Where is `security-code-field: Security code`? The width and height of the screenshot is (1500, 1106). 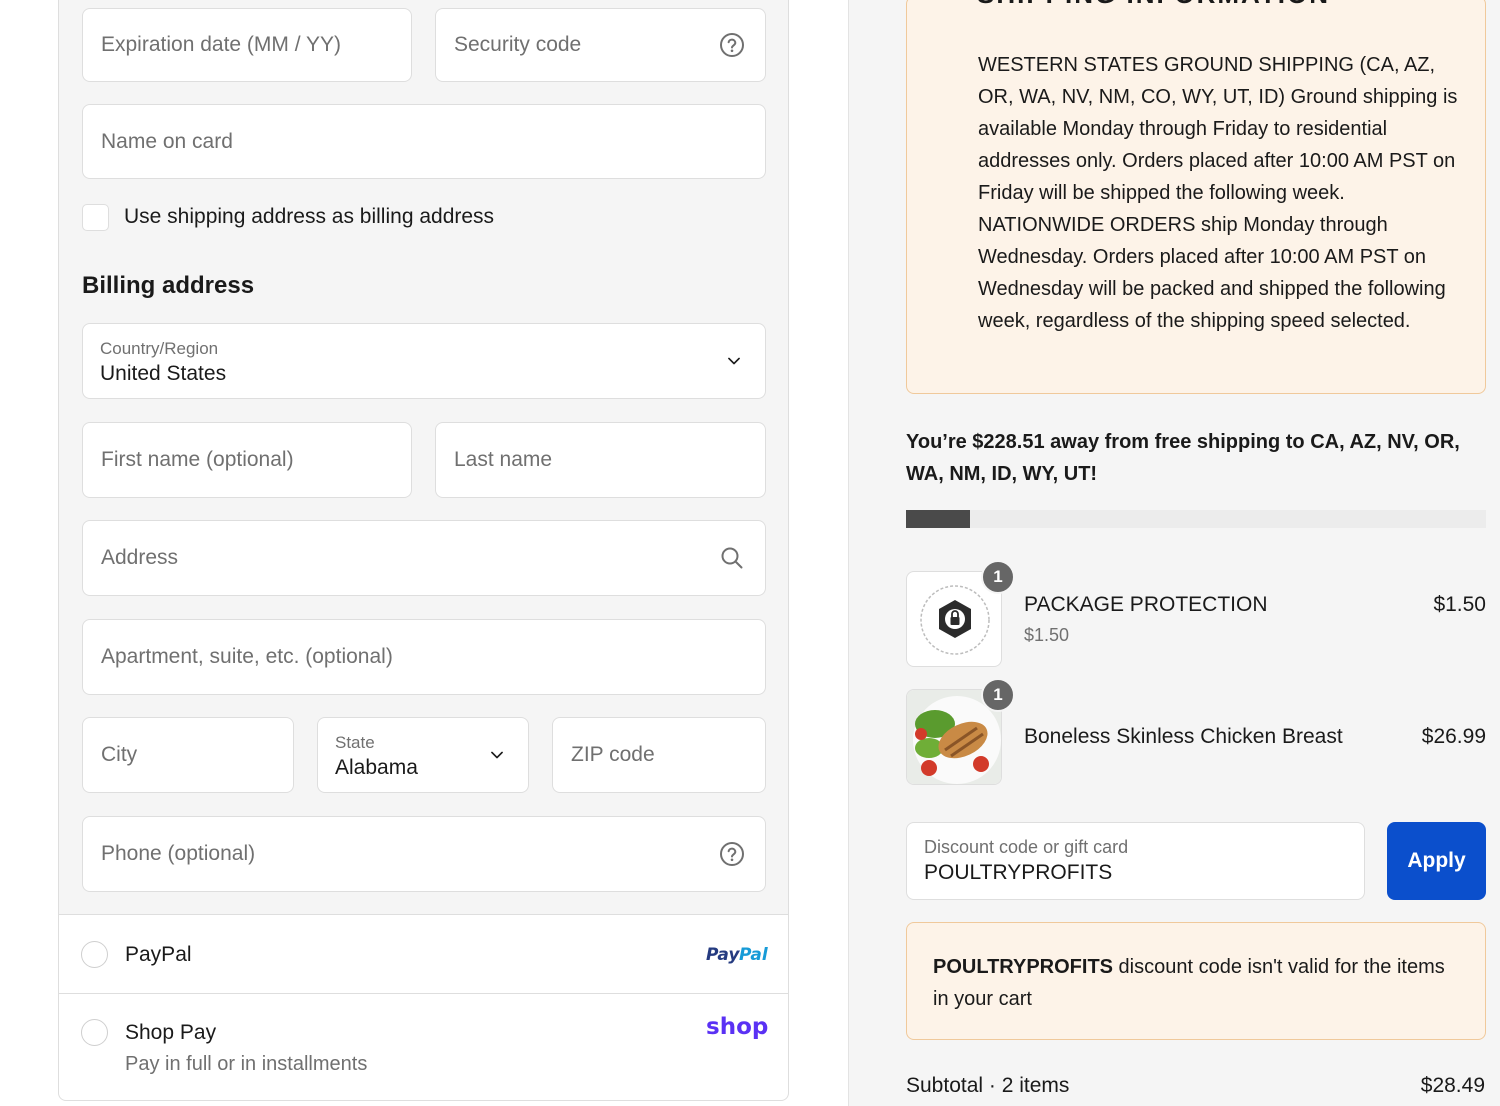
security-code-field: Security code is located at coordinates (600, 45).